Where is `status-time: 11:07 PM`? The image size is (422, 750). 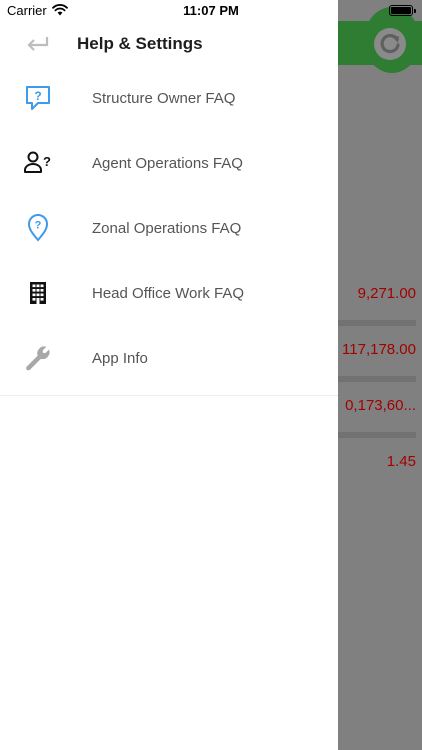 status-time: 11:07 PM is located at coordinates (211, 10).